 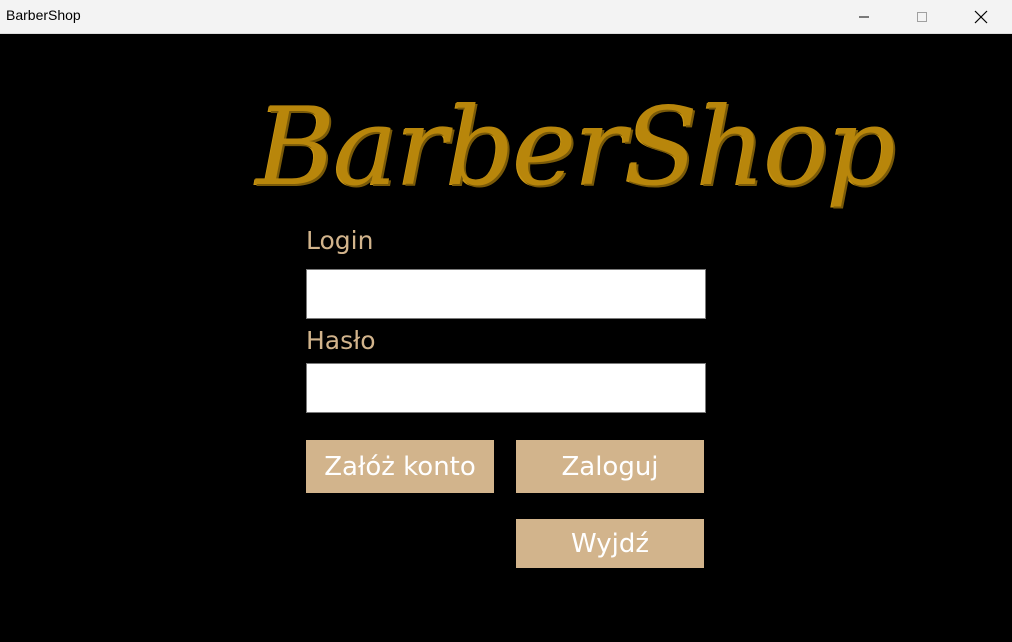 I want to click on title-bar: BarberShop, so click(x=506, y=17).